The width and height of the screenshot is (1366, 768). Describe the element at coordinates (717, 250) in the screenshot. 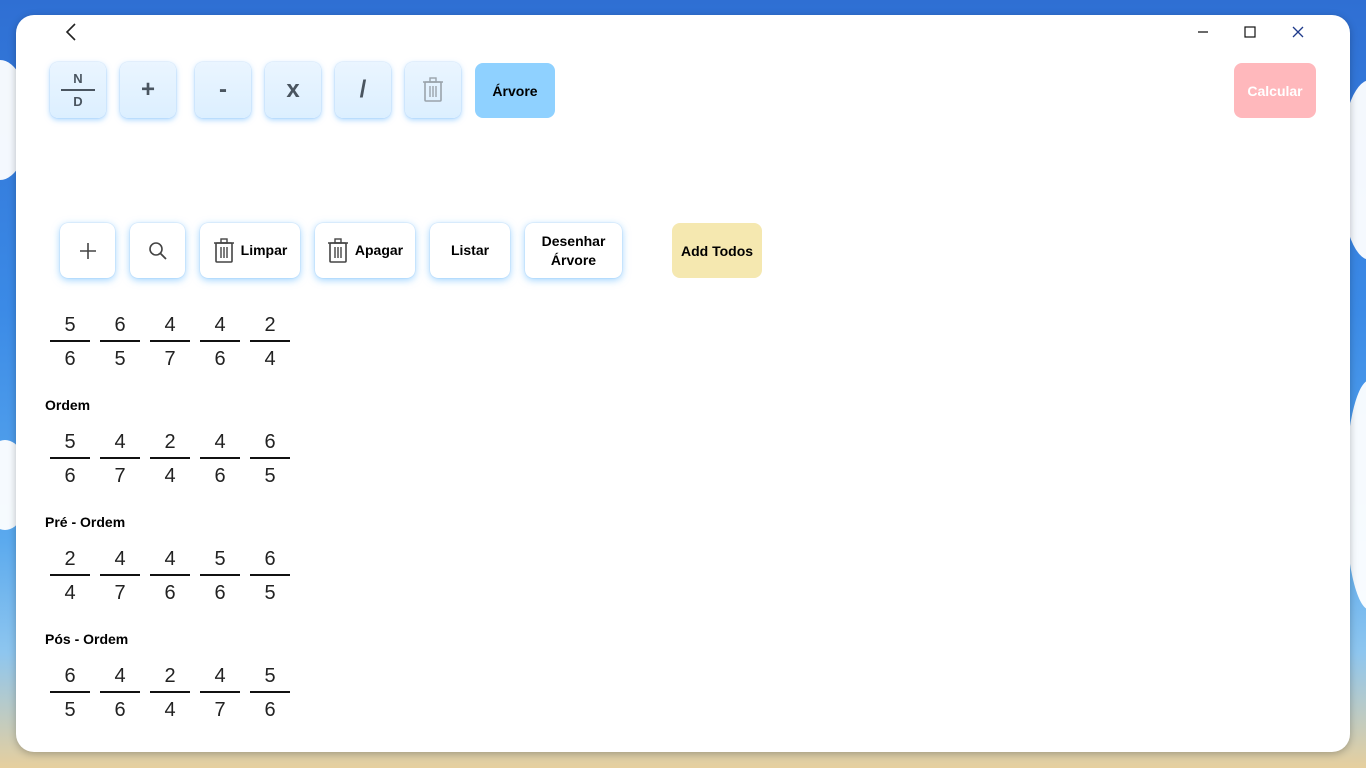

I see `add-todos-button: Add Todos` at that location.